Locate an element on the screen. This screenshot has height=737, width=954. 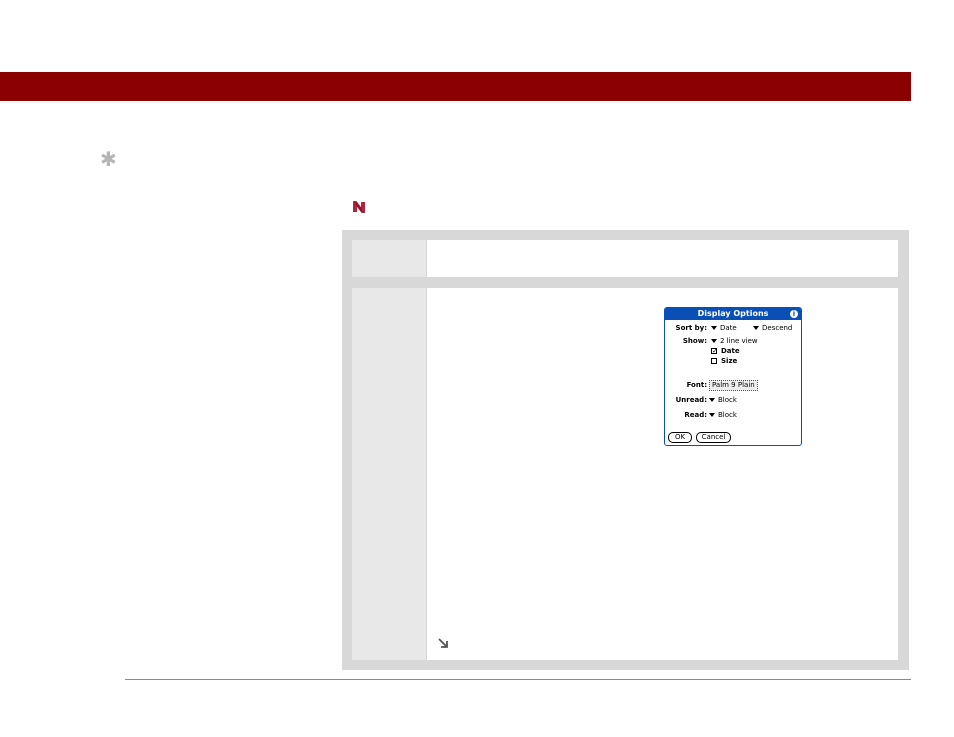
info-icon: i is located at coordinates (794, 314).